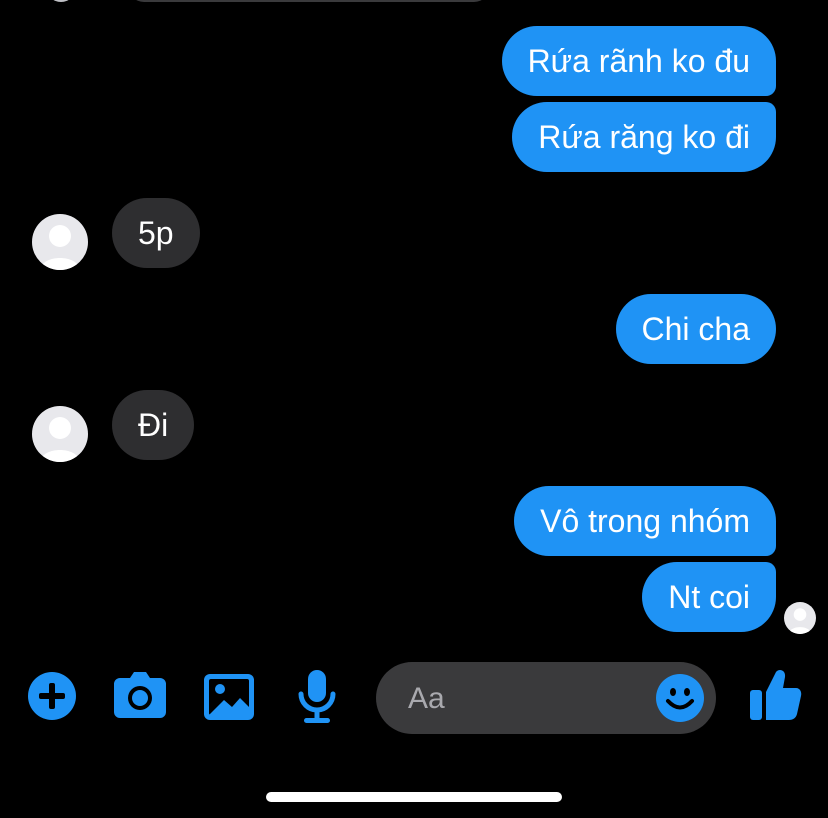  Describe the element at coordinates (156, 233) in the screenshot. I see `message-bubble-incoming: 5p` at that location.